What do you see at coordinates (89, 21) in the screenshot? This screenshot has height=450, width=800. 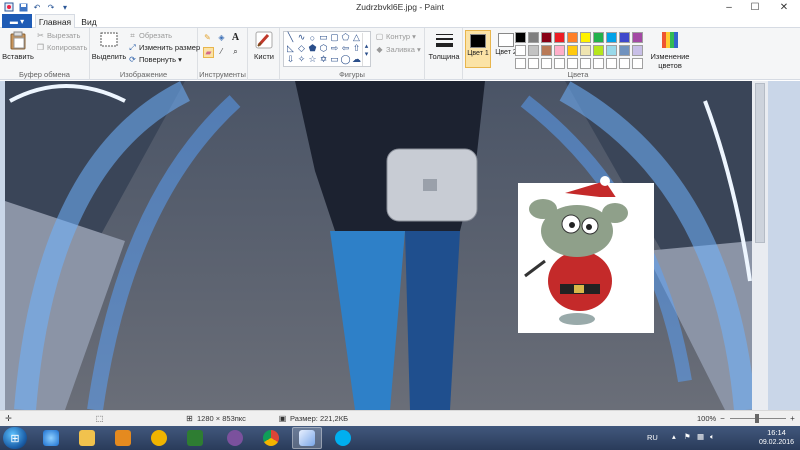 I see `tab-view: Вид` at bounding box center [89, 21].